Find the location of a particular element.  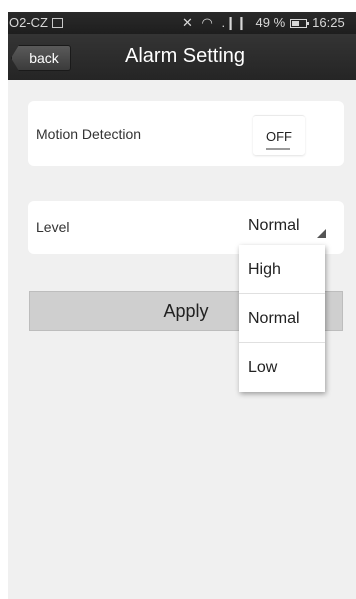

level-dropdown-menu: High Normal Low is located at coordinates (282, 318).